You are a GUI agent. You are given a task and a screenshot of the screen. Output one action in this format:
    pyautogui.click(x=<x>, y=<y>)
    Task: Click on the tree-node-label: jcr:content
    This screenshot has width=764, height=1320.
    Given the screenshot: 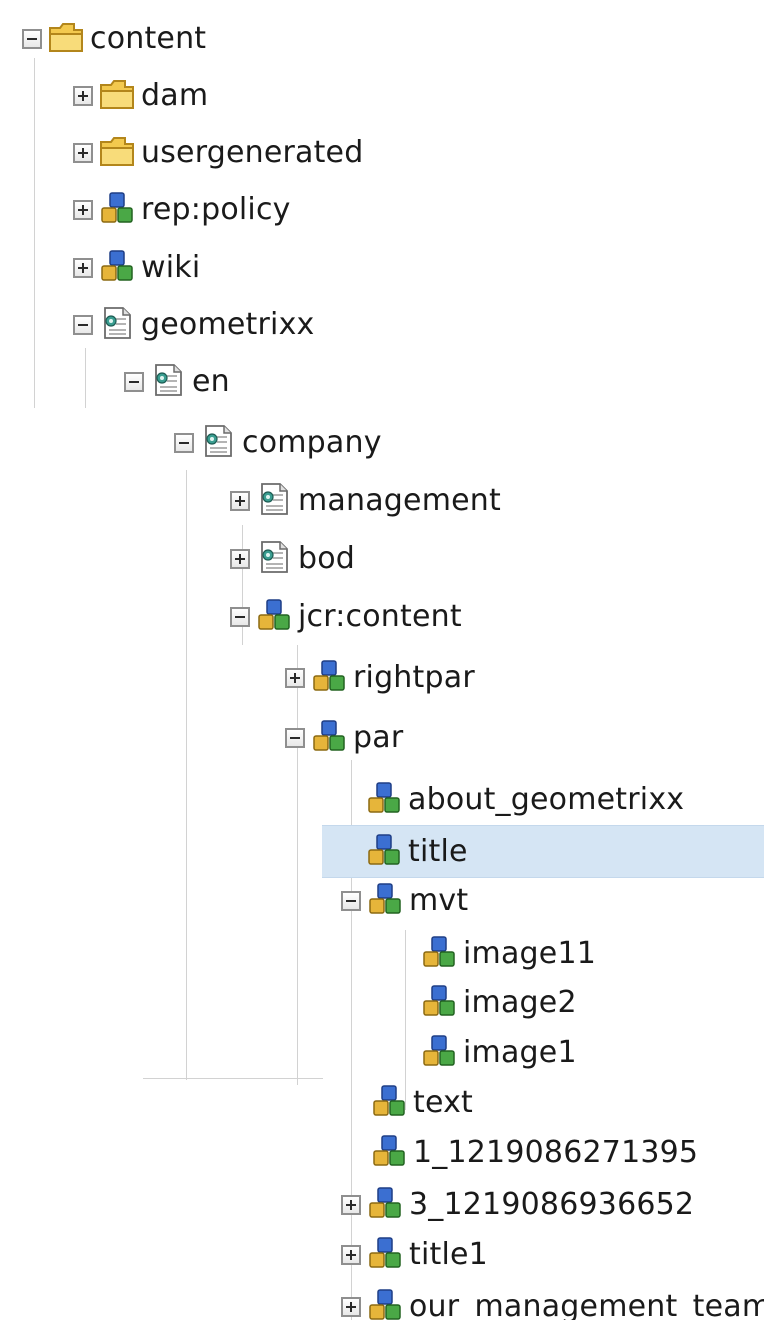 What is the action you would take?
    pyautogui.click(x=380, y=616)
    